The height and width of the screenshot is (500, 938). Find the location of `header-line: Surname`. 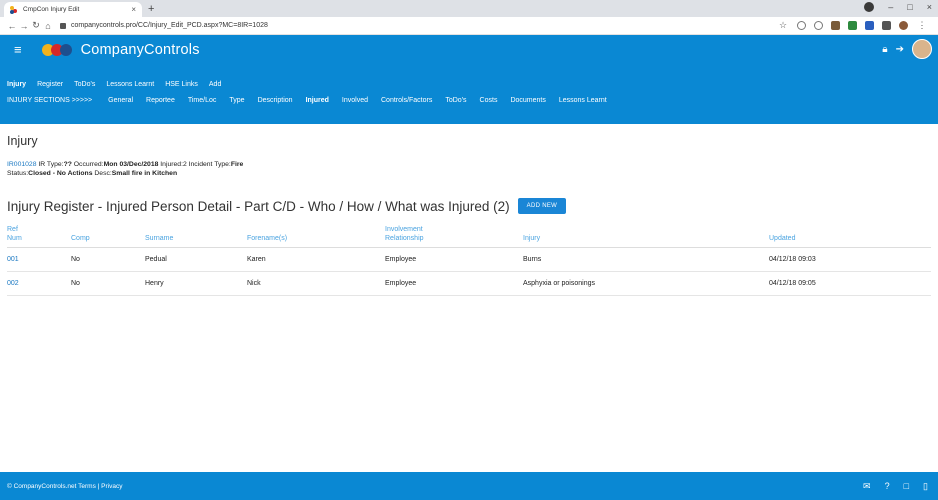

header-line: Surname is located at coordinates (159, 238).